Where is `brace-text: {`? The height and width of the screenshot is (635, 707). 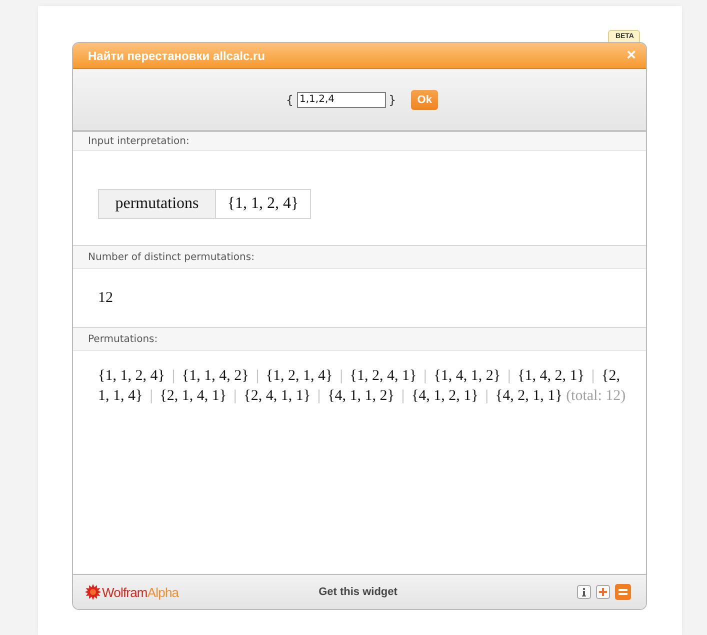
brace-text: { is located at coordinates (290, 99).